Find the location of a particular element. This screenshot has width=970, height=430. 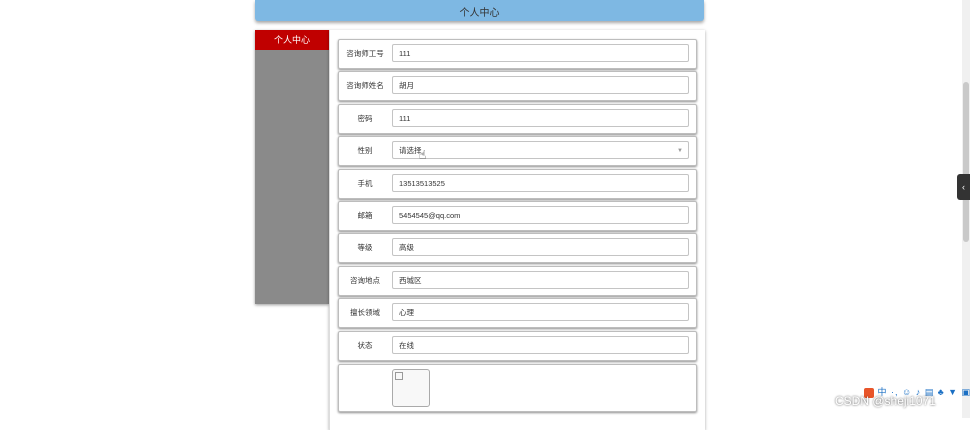

form-row-level: 等级 高级 is located at coordinates (517, 248).